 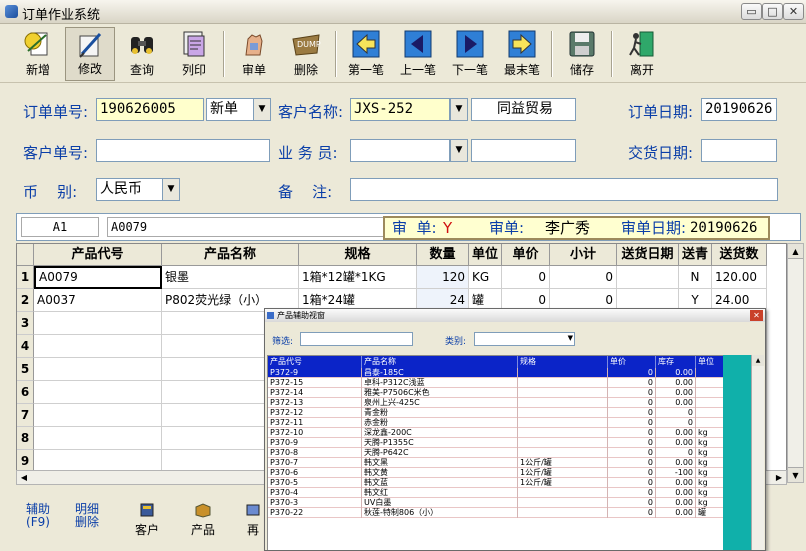 What do you see at coordinates (87, 516) in the screenshot?
I see `detail-delete-link: 明细 删除` at bounding box center [87, 516].